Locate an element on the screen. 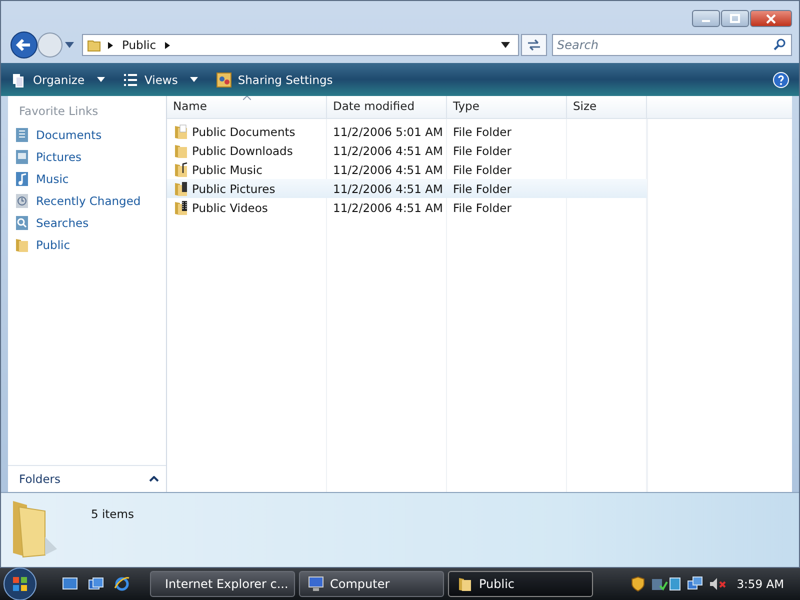 This screenshot has height=600, width=800. file-name: Public Videos is located at coordinates (230, 207).